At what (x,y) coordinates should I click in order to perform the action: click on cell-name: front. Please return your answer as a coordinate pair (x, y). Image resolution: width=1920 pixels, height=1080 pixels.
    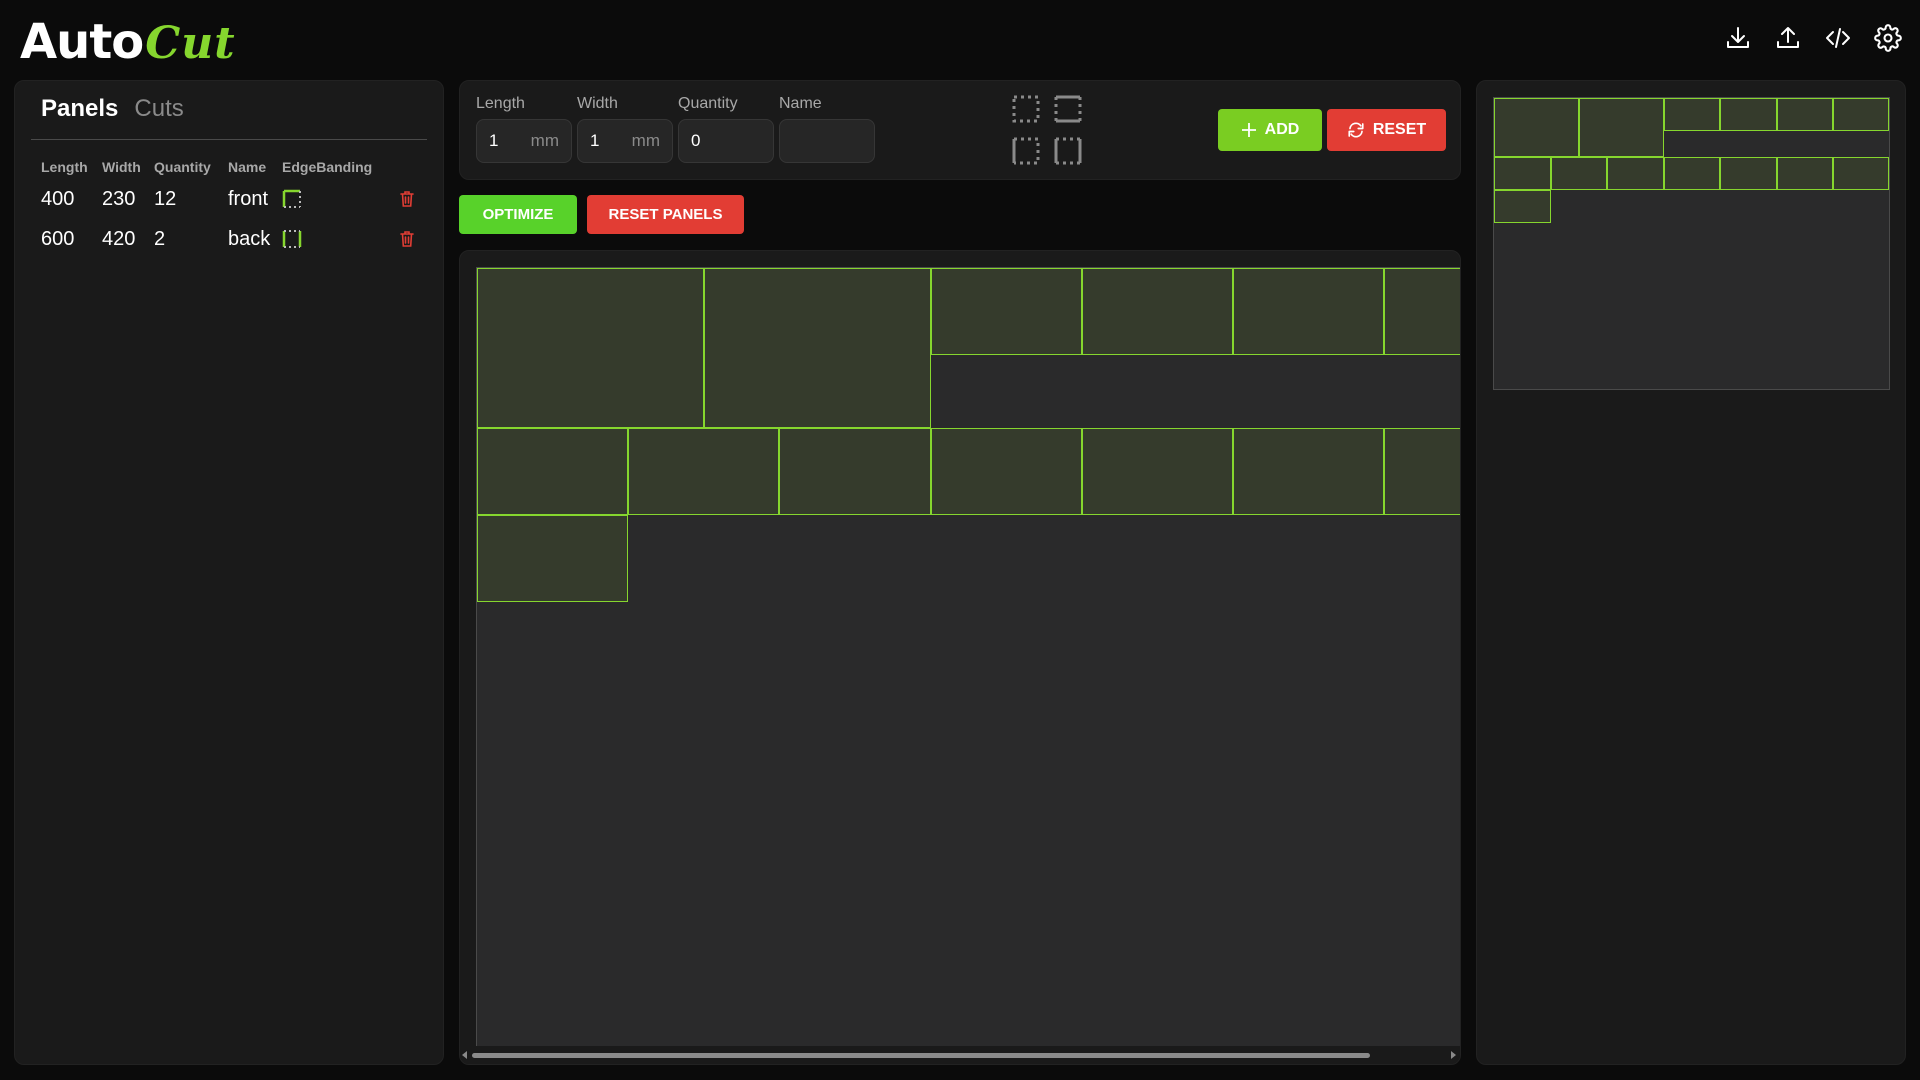
    Looking at the image, I should click on (248, 198).